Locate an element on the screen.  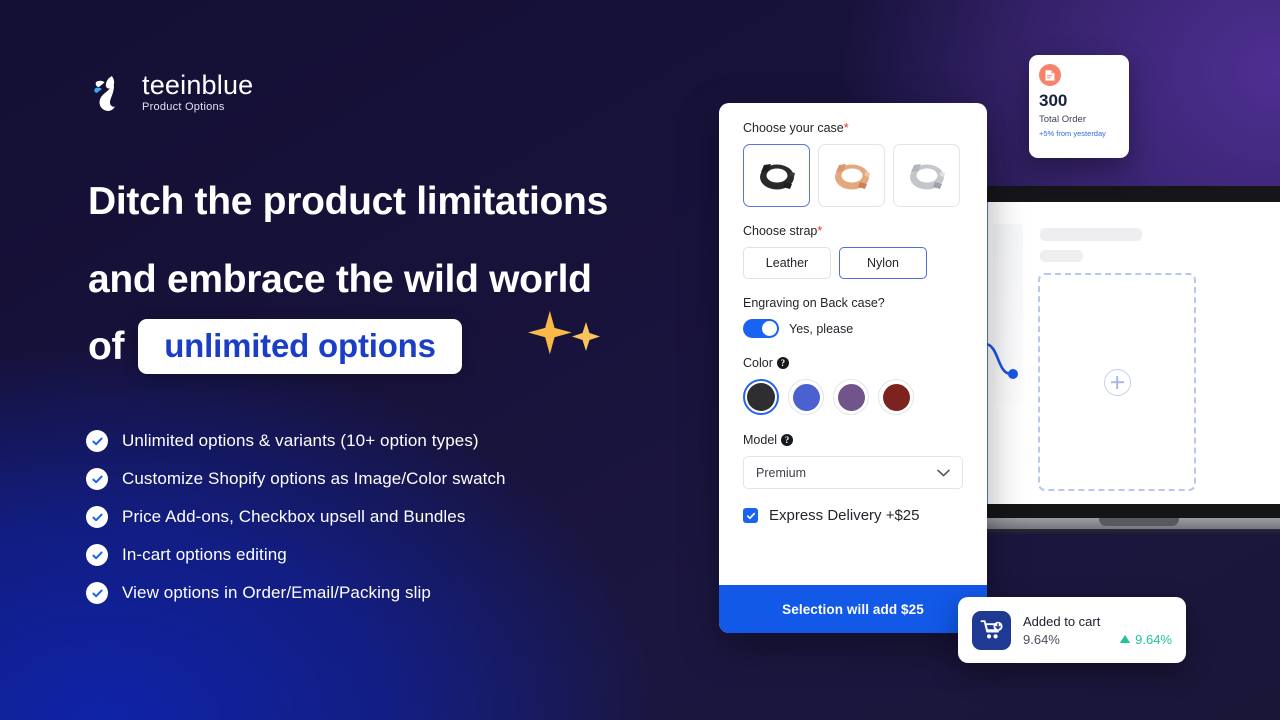
model-selected-value: Premium is located at coordinates (781, 472).